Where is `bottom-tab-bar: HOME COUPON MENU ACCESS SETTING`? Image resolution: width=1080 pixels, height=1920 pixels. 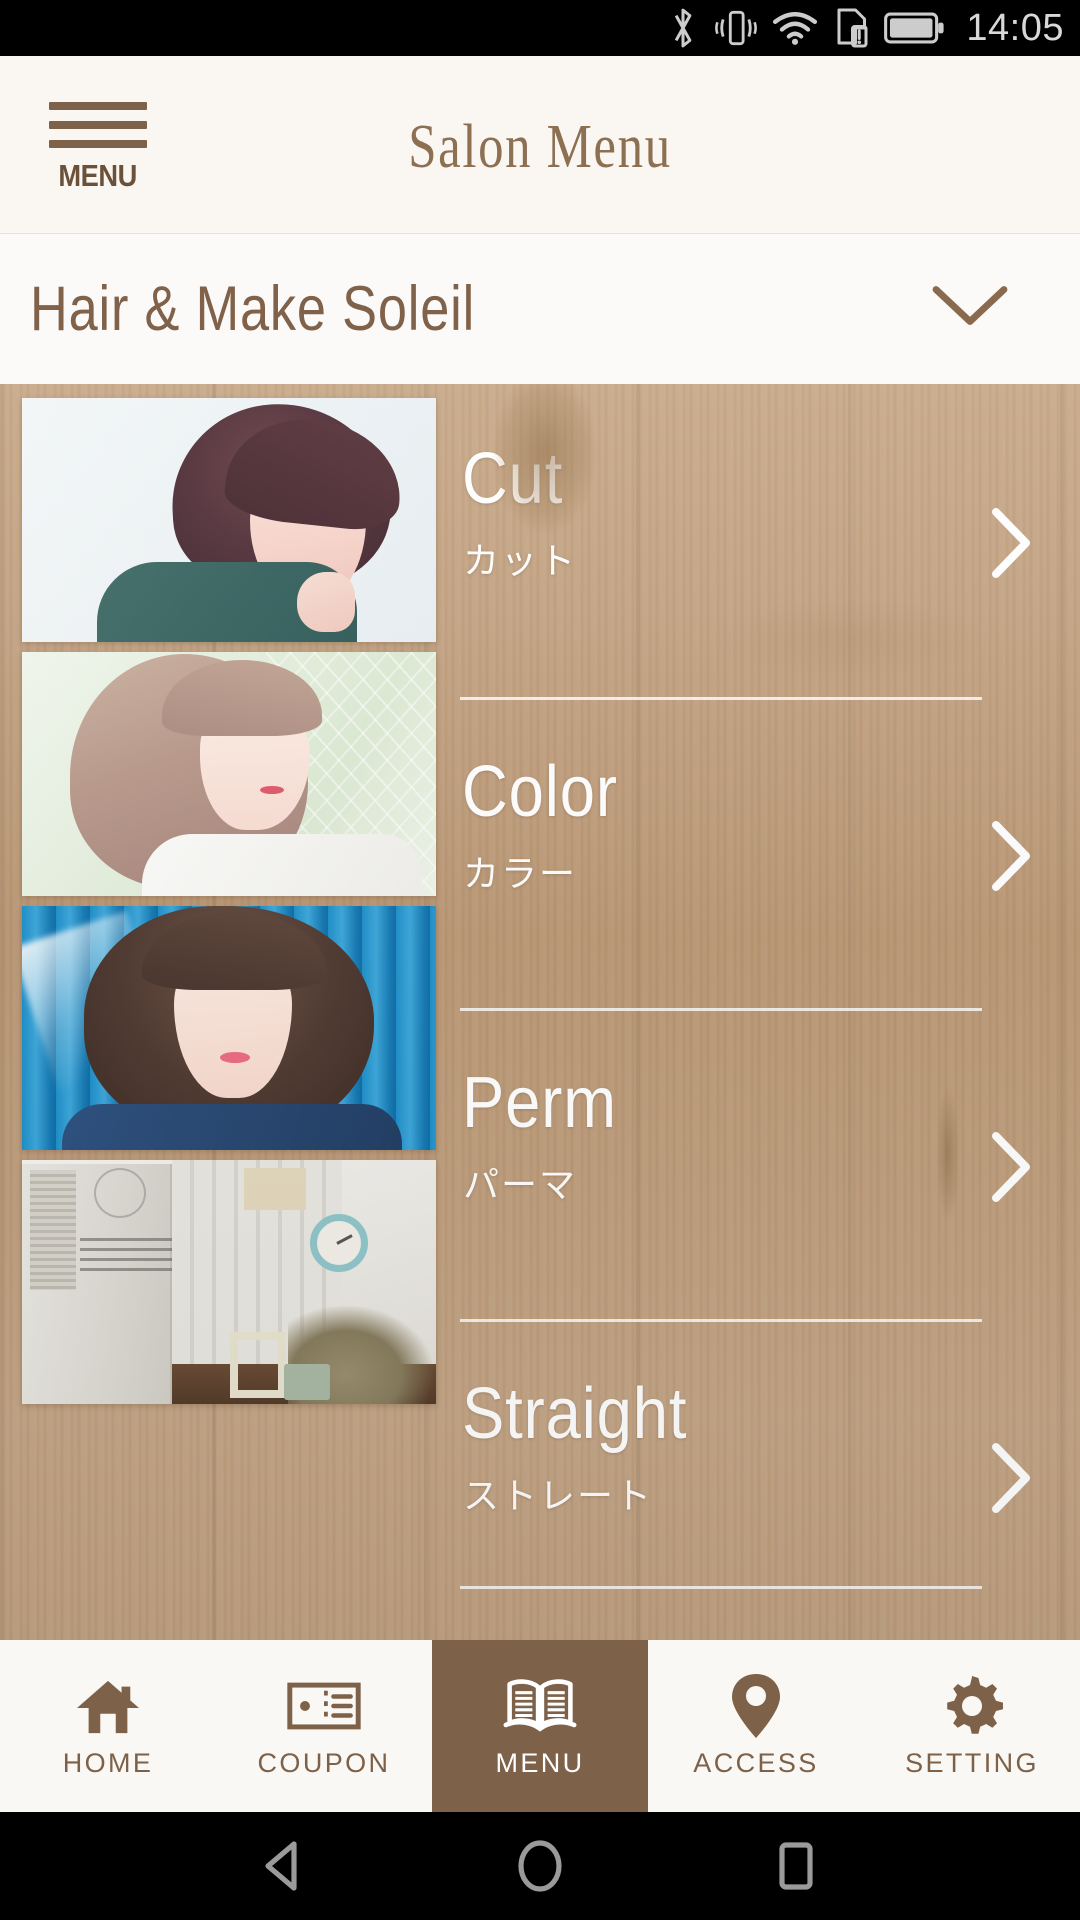
bottom-tab-bar: HOME COUPON MENU ACCESS SETTING is located at coordinates (540, 1726).